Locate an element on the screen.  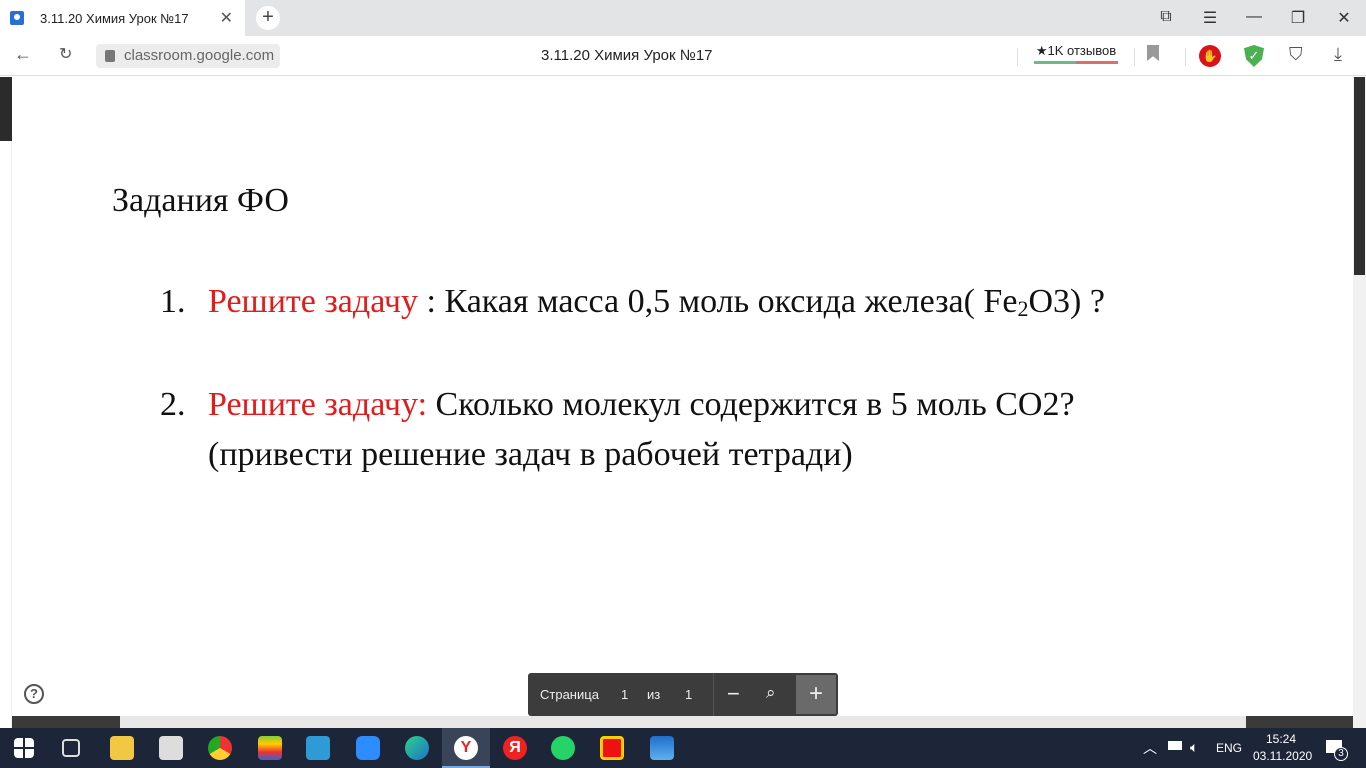
page-title: 3.11.20 Химия Урок №17 is located at coordinates (627, 55).